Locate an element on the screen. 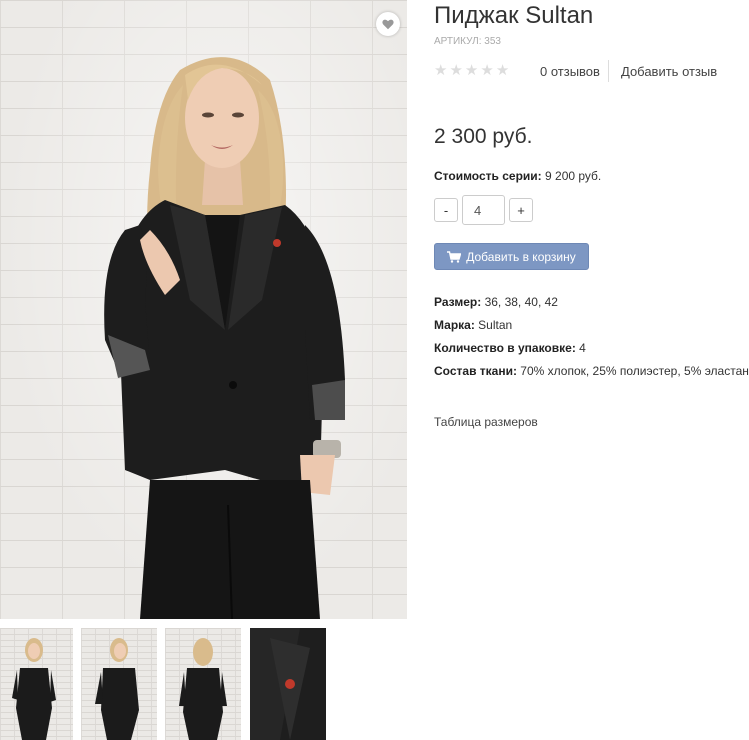  spec-brand: Марка: Sultan is located at coordinates (473, 325).